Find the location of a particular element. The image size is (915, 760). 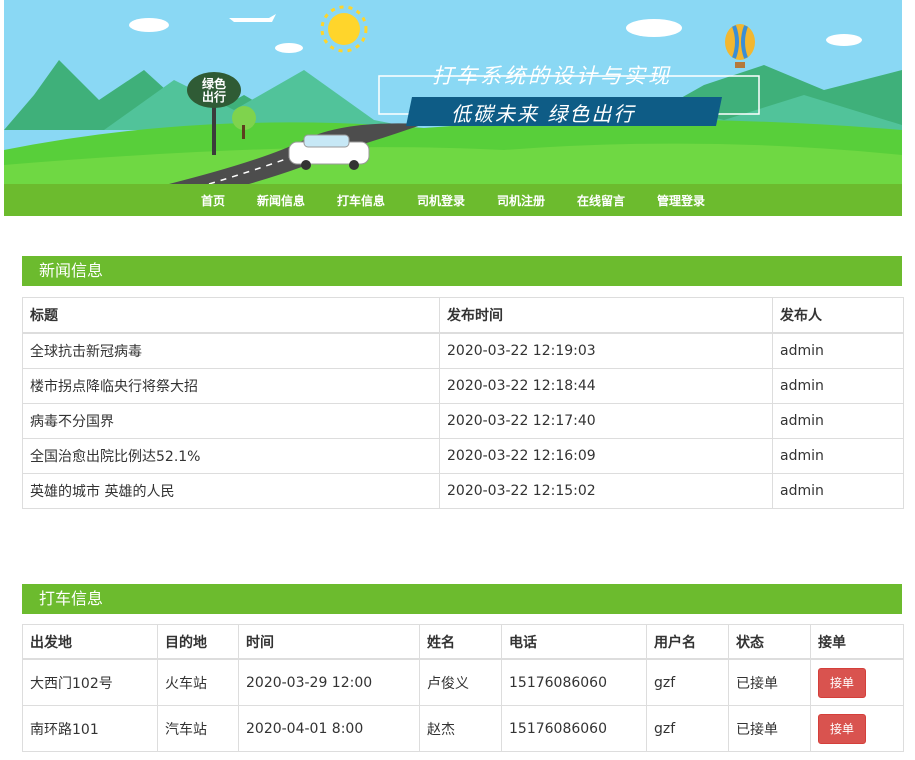

taxi-time: 2020-04-01 8:00 is located at coordinates (329, 728).